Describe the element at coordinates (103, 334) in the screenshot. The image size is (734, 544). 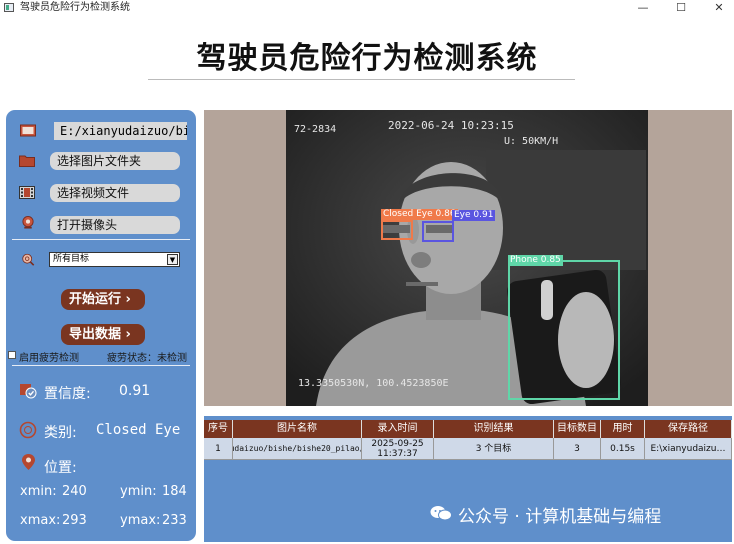
I see `export-data-button: 导出数据 ›` at that location.